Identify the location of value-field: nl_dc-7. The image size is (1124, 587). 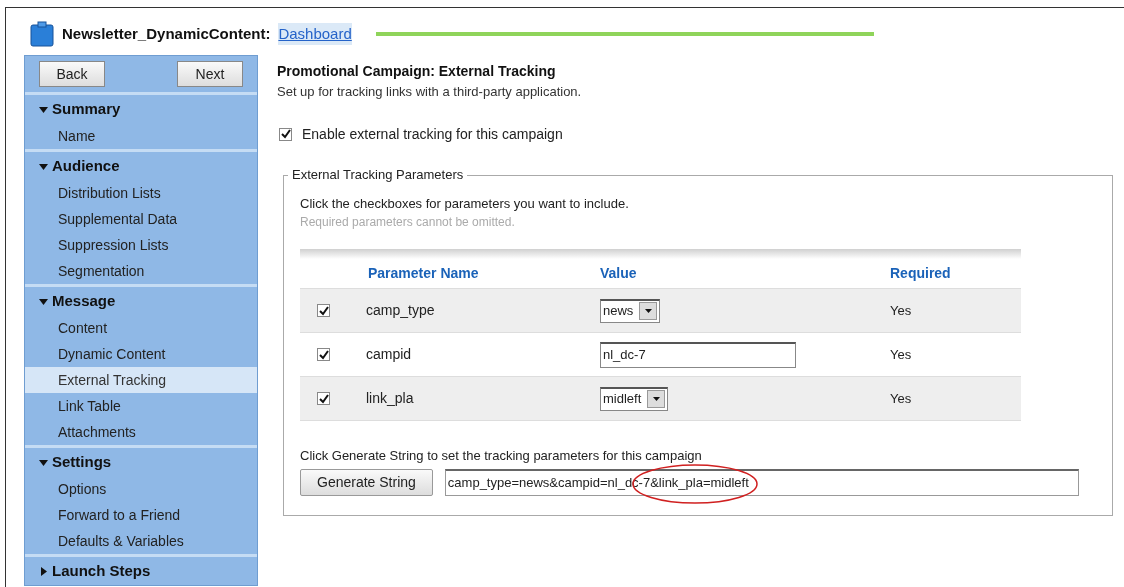
(698, 354).